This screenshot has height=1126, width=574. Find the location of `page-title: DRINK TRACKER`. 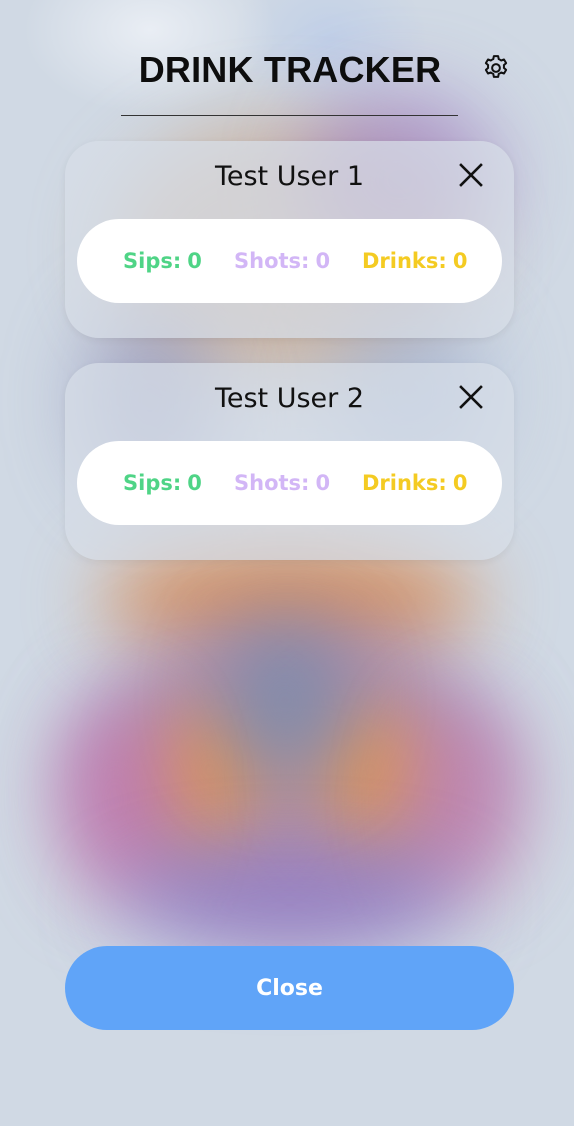

page-title: DRINK TRACKER is located at coordinates (290, 69).